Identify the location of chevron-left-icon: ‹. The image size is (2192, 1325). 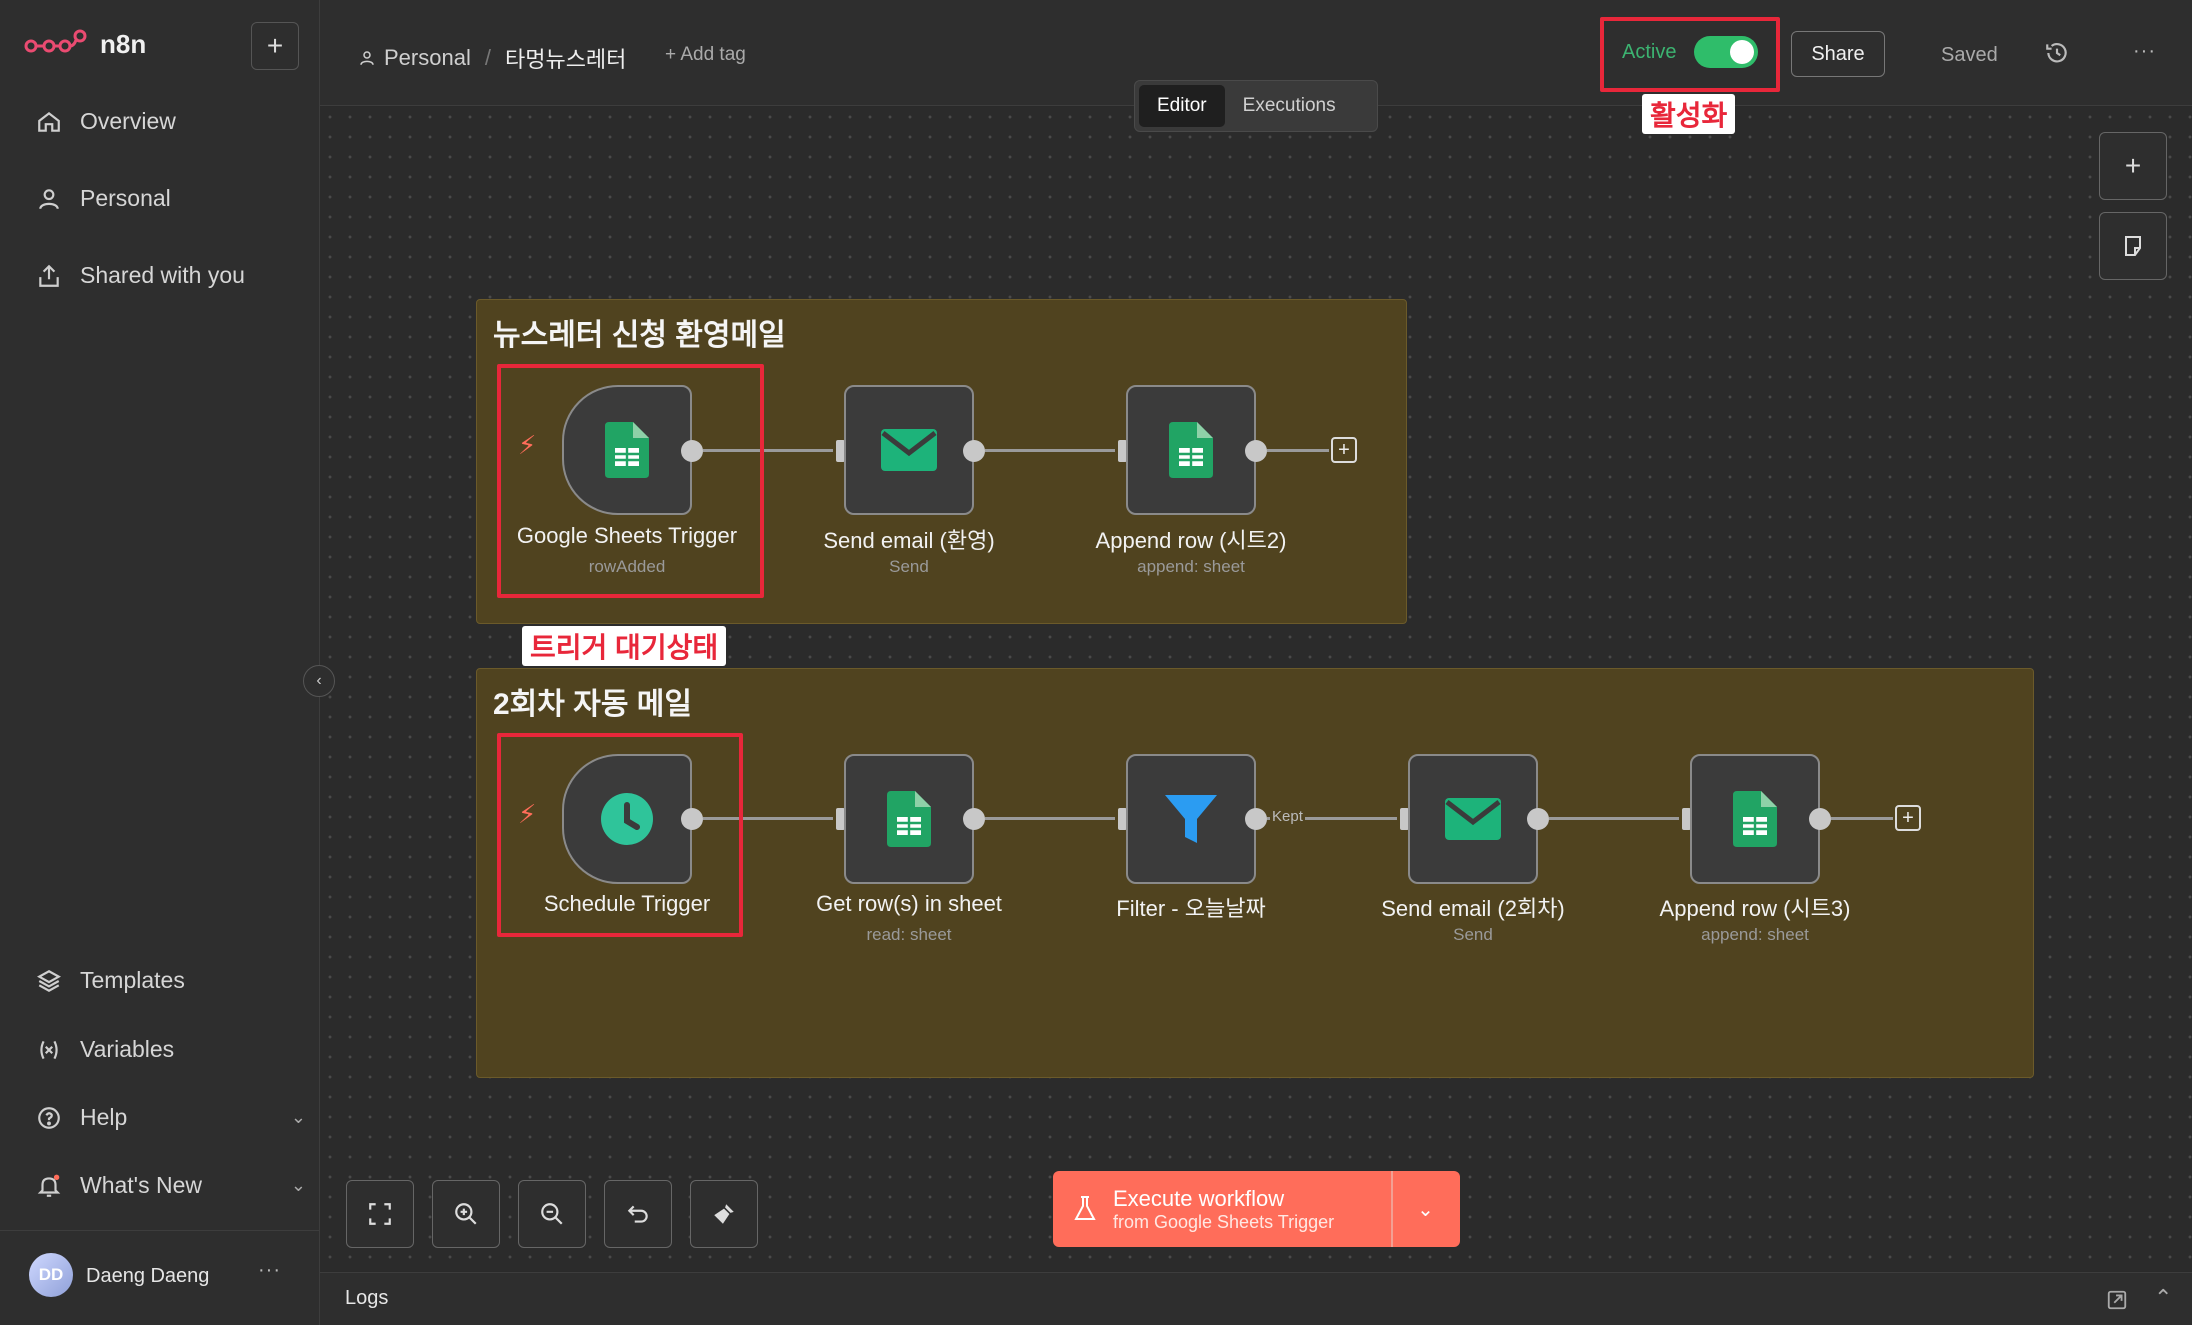
(319, 680).